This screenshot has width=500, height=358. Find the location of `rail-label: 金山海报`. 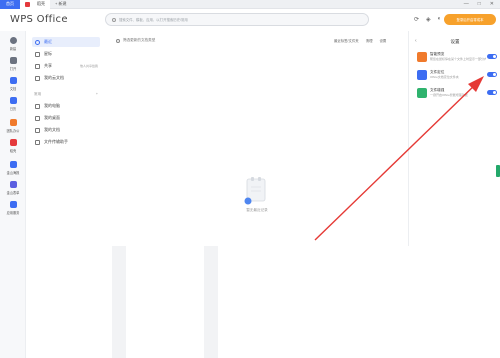

rail-label: 金山海报 is located at coordinates (13, 173).